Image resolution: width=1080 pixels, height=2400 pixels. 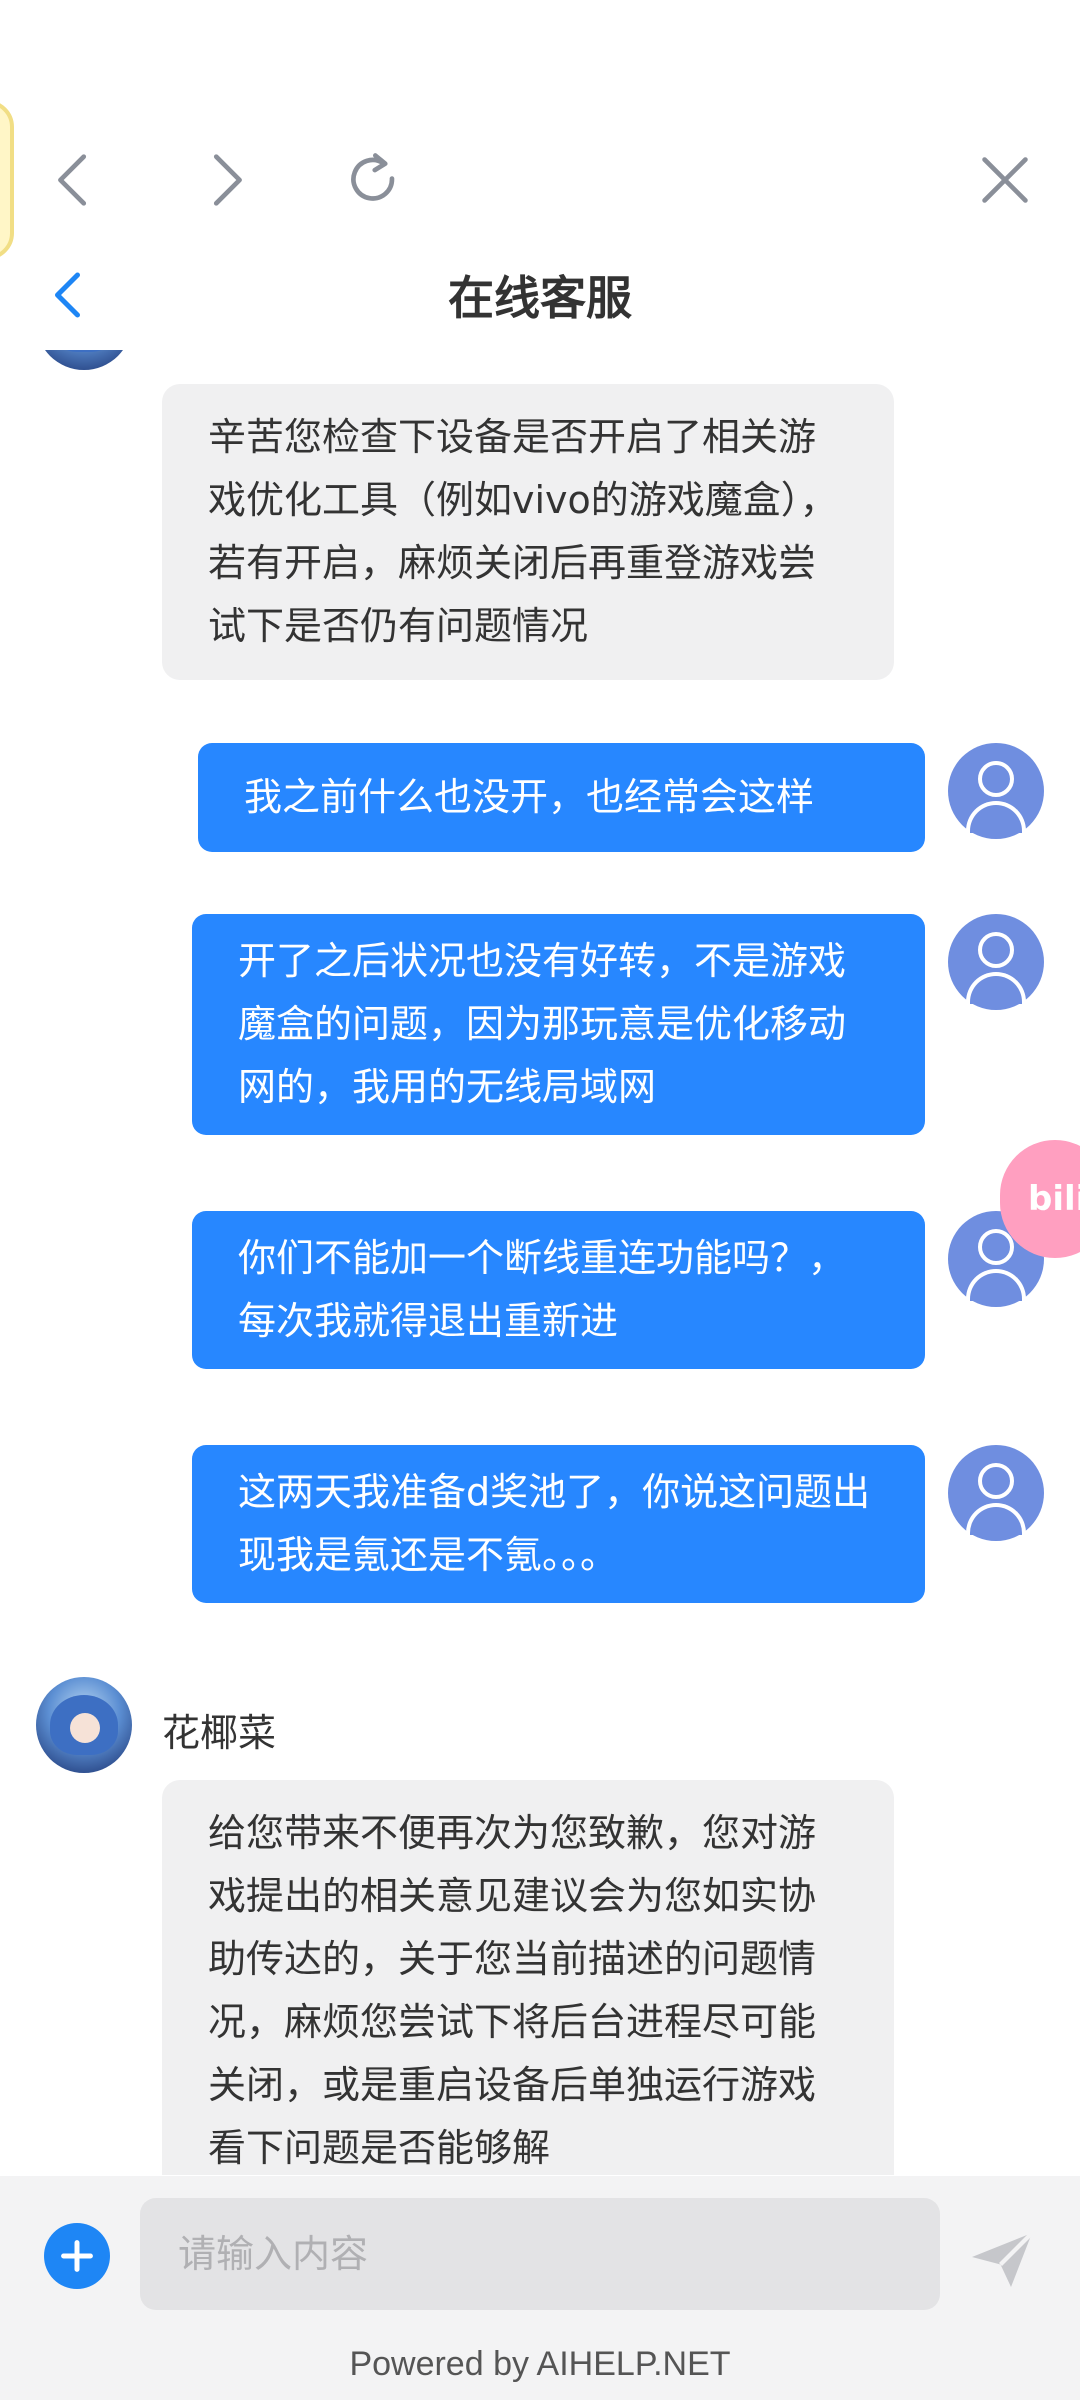 What do you see at coordinates (540, 170) in the screenshot?
I see `browser-toolbar` at bounding box center [540, 170].